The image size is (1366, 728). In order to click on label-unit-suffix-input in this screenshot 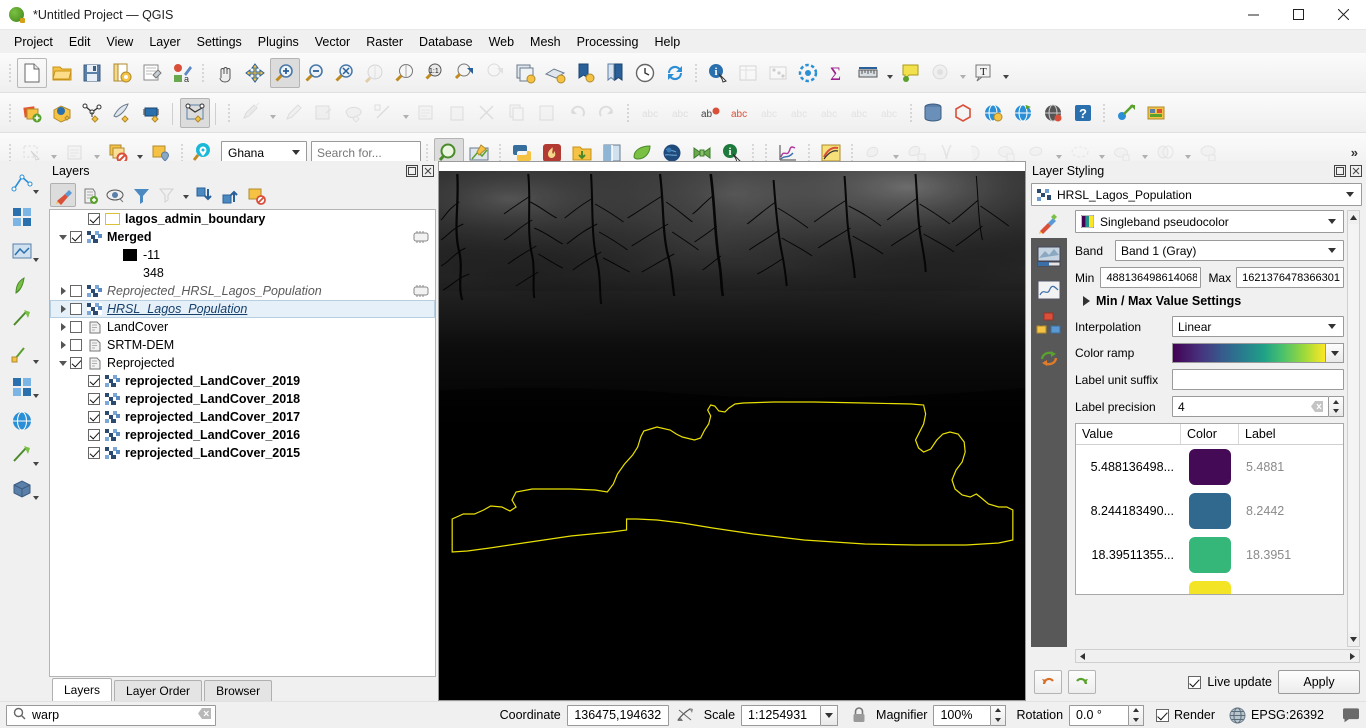, I will do `click(1258, 379)`.